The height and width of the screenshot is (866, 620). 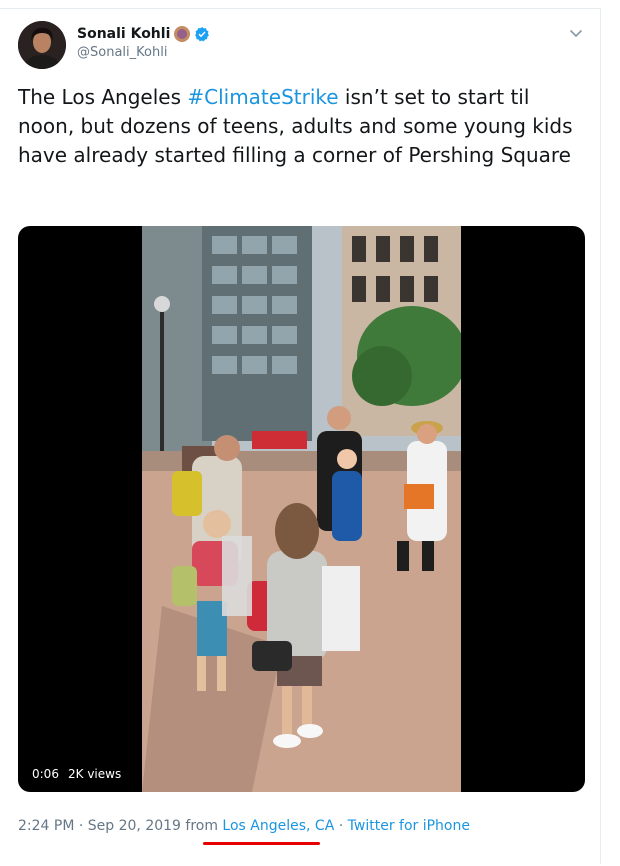 I want to click on author-name-row: Sonali Kohli, so click(x=143, y=34).